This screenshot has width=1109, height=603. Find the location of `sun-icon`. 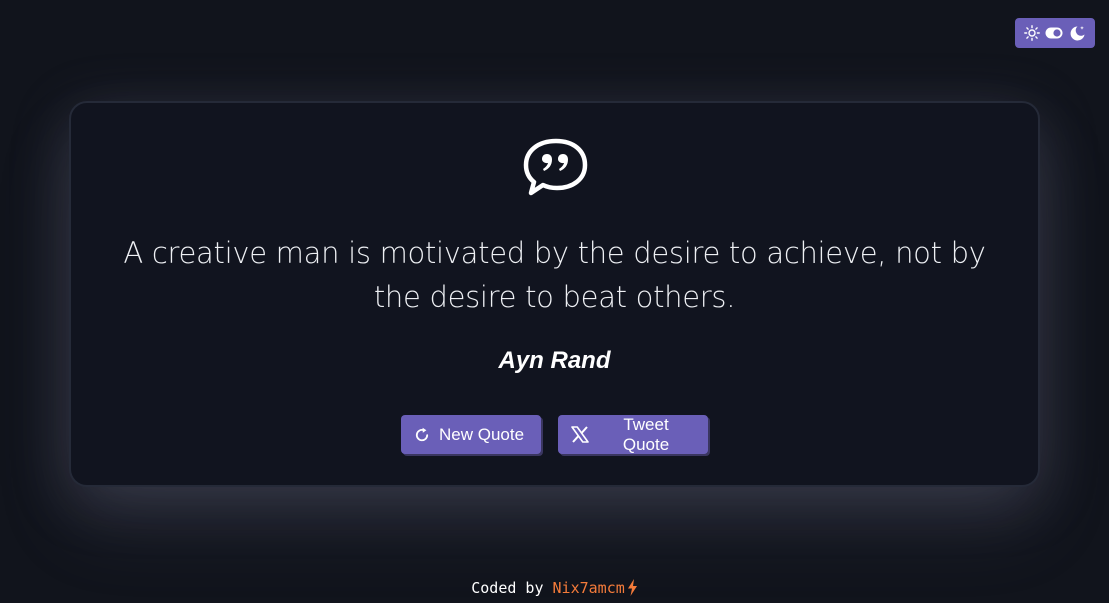

sun-icon is located at coordinates (1031, 33).